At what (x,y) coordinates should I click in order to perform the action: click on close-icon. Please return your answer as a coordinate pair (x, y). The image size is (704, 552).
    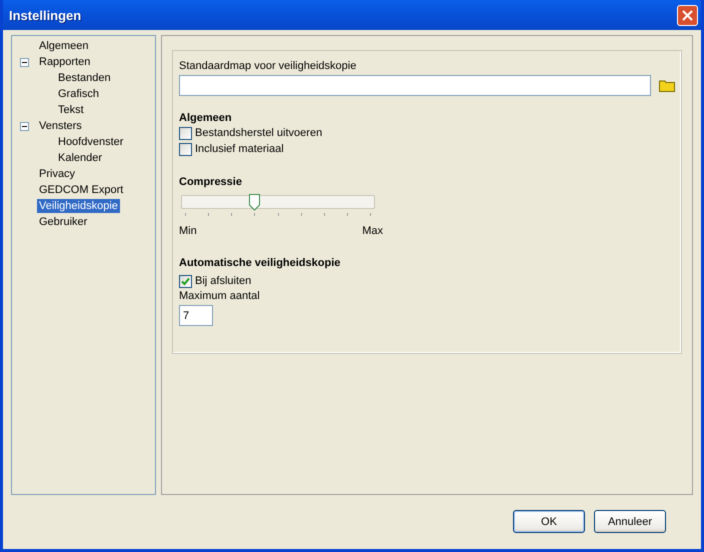
    Looking at the image, I should click on (687, 15).